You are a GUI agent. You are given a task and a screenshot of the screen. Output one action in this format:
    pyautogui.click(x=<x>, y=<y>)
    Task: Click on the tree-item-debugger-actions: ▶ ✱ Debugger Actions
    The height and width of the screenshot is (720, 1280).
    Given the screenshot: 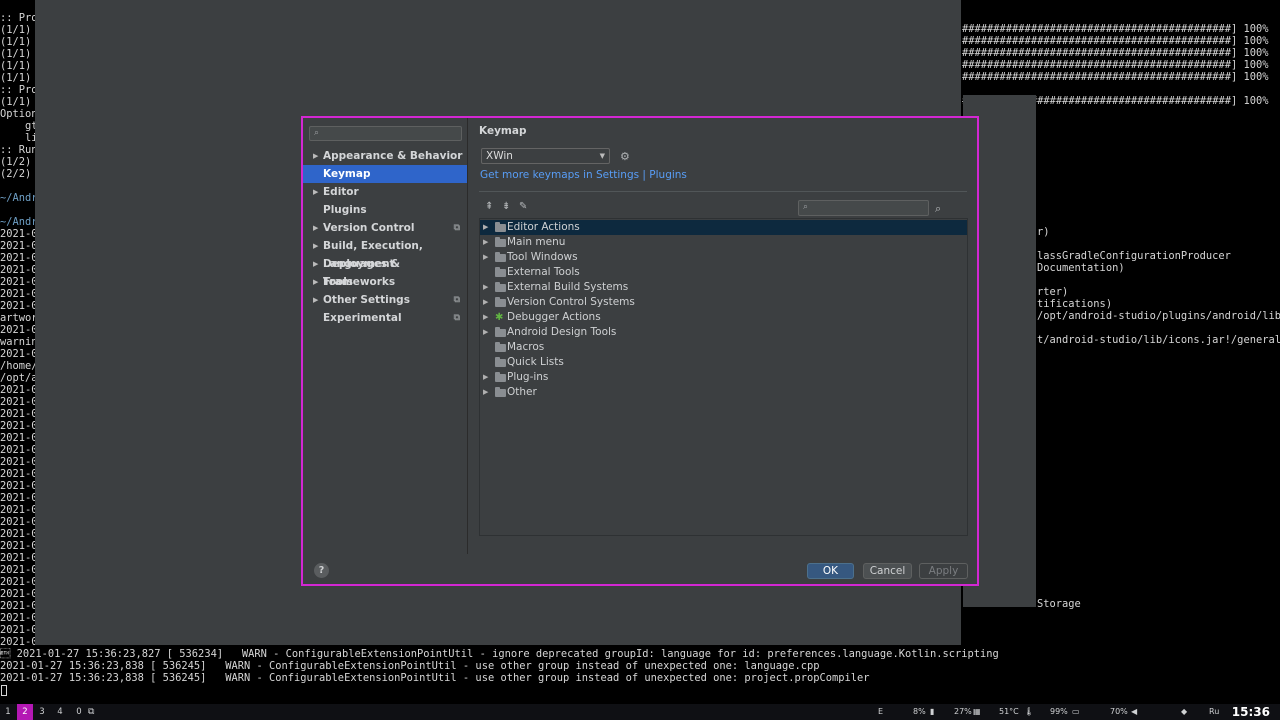 What is the action you would take?
    pyautogui.click(x=723, y=317)
    